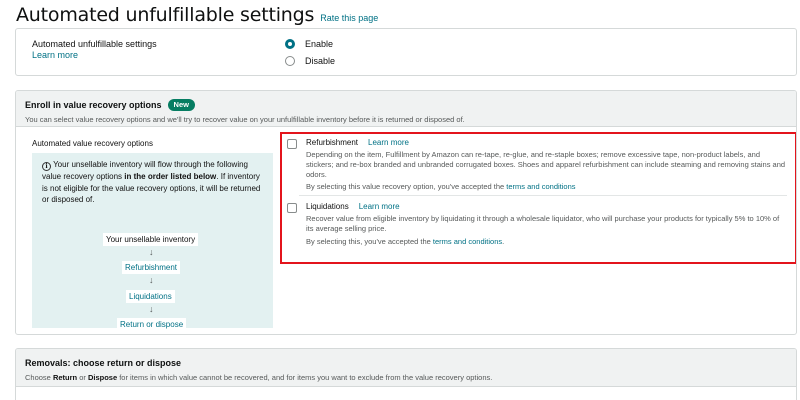 The height and width of the screenshot is (400, 800). I want to click on rate-this-page-link: Rate this page, so click(349, 18).